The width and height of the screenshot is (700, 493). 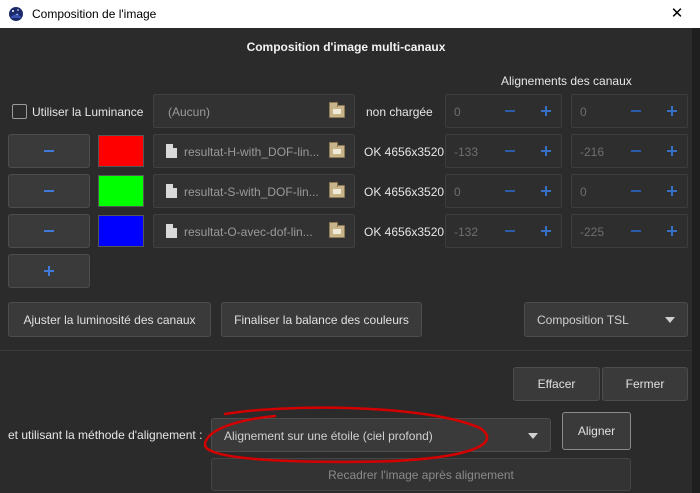 What do you see at coordinates (88, 112) in the screenshot?
I see `luminance-checkbox-label: Utiliser la Luminance` at bounding box center [88, 112].